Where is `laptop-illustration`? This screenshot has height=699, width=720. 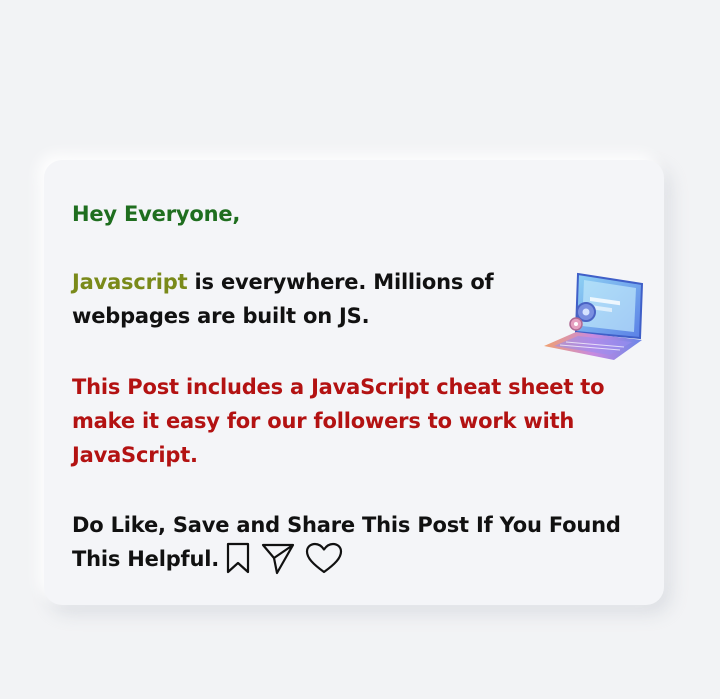
laptop-illustration is located at coordinates (595, 318).